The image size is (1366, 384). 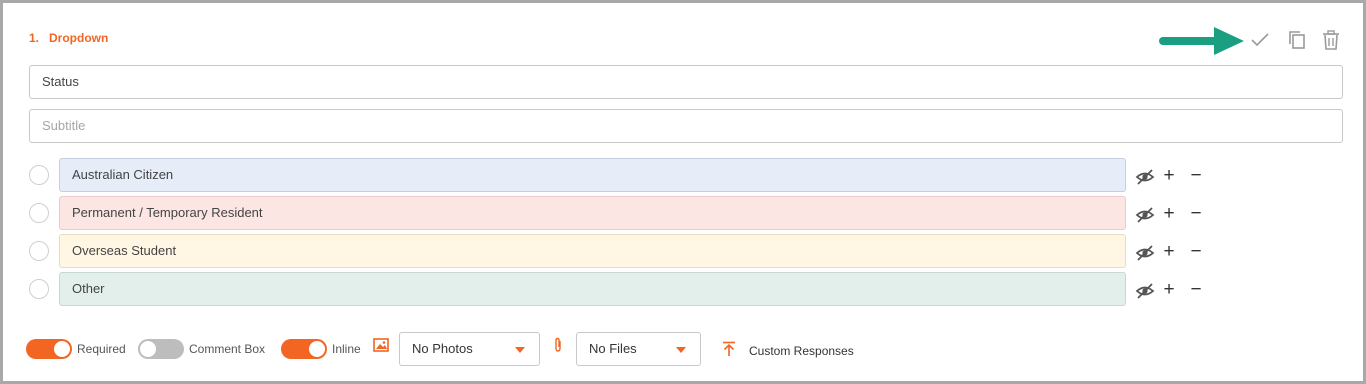 What do you see at coordinates (592, 175) in the screenshot?
I see `option-input: Australian Citizen` at bounding box center [592, 175].